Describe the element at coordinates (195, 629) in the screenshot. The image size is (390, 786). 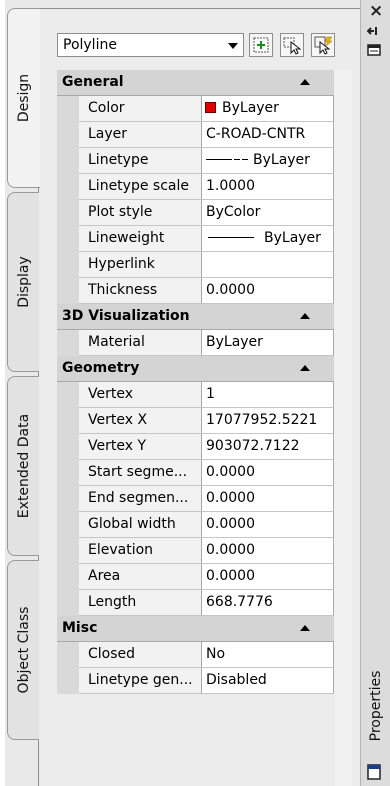
I see `section-header-misc: Misc` at that location.